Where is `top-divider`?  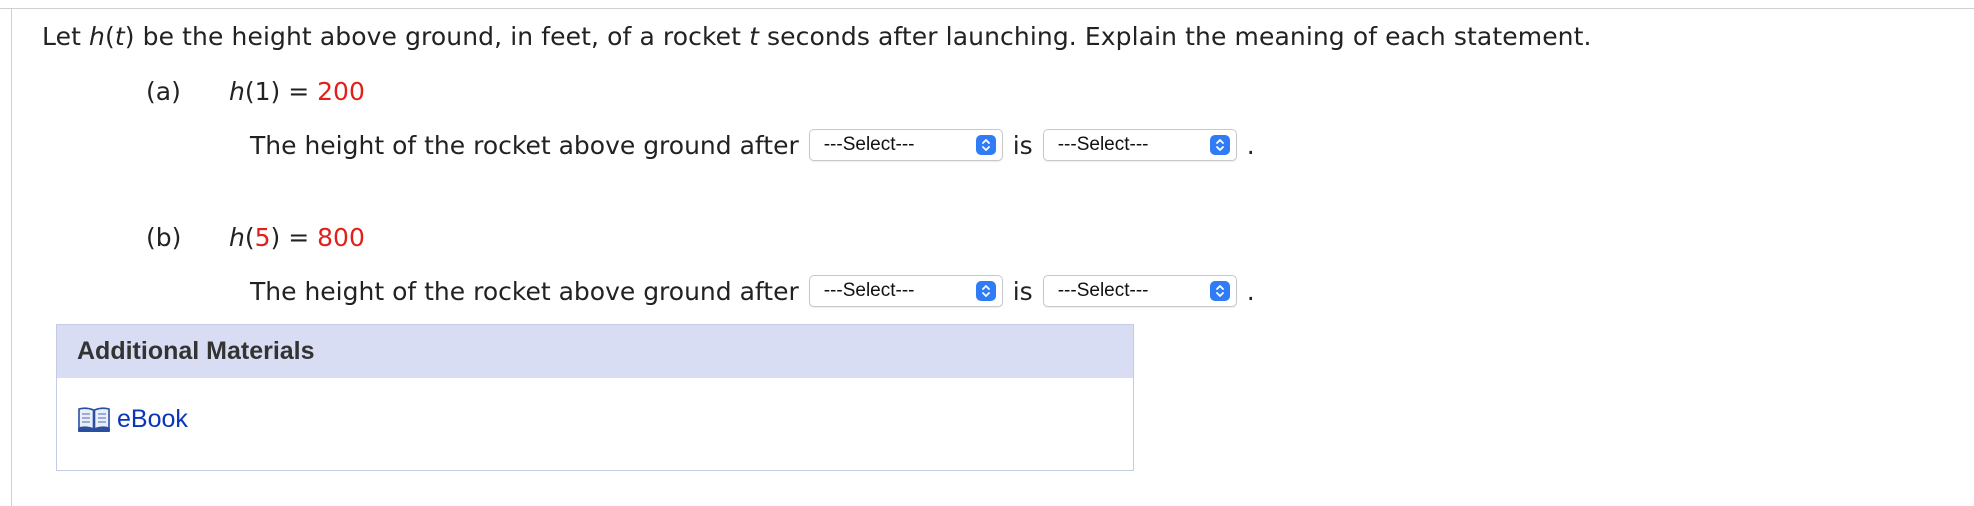 top-divider is located at coordinates (987, 8).